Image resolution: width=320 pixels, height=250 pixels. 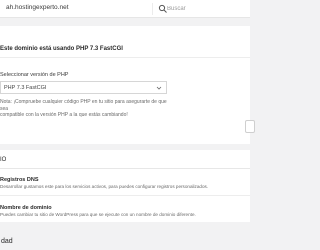 What do you see at coordinates (7, 241) in the screenshot?
I see `section-title: dad` at bounding box center [7, 241].